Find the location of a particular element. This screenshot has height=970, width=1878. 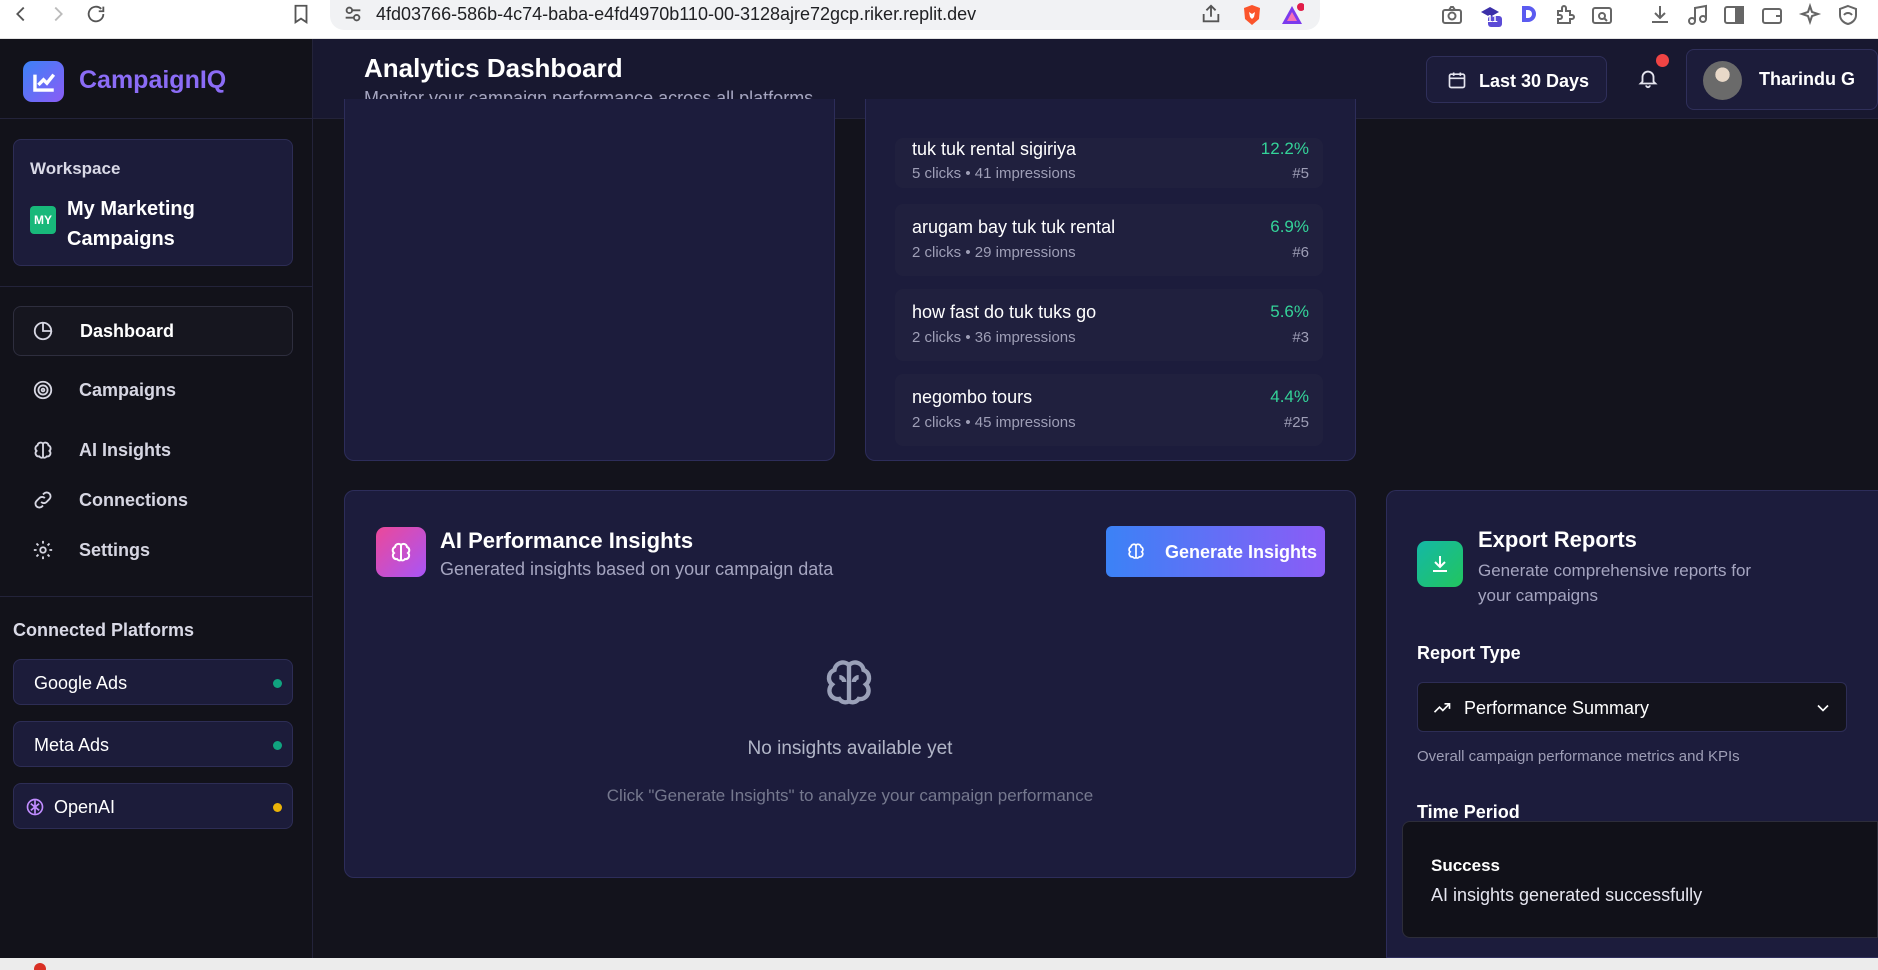

sidebar-item-label: Campaigns is located at coordinates (128, 390).